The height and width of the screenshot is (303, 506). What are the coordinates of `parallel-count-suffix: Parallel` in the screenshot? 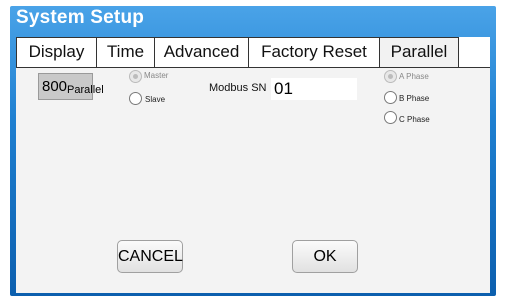 It's located at (85, 90).